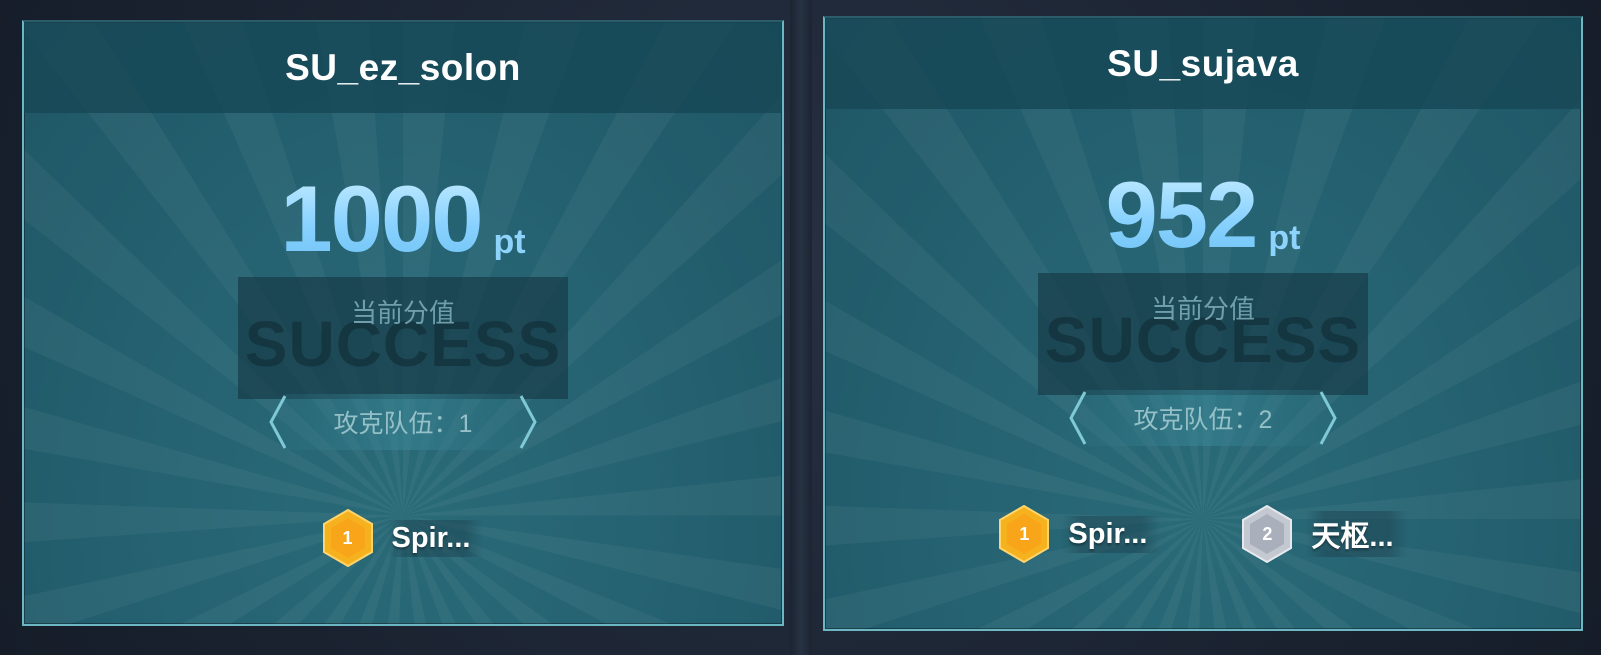 This screenshot has height=655, width=1601. What do you see at coordinates (381, 218) in the screenshot?
I see `score-value: 1000` at bounding box center [381, 218].